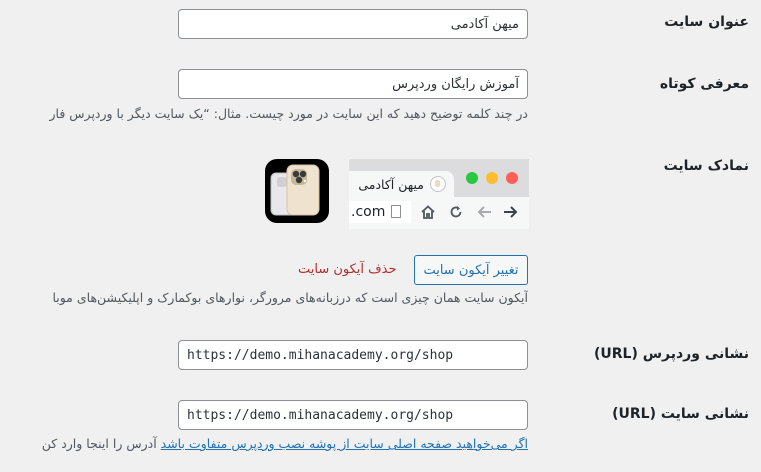 This screenshot has width=761, height=472. I want to click on browser-preview: میهن آکادمی .com, so click(439, 194).